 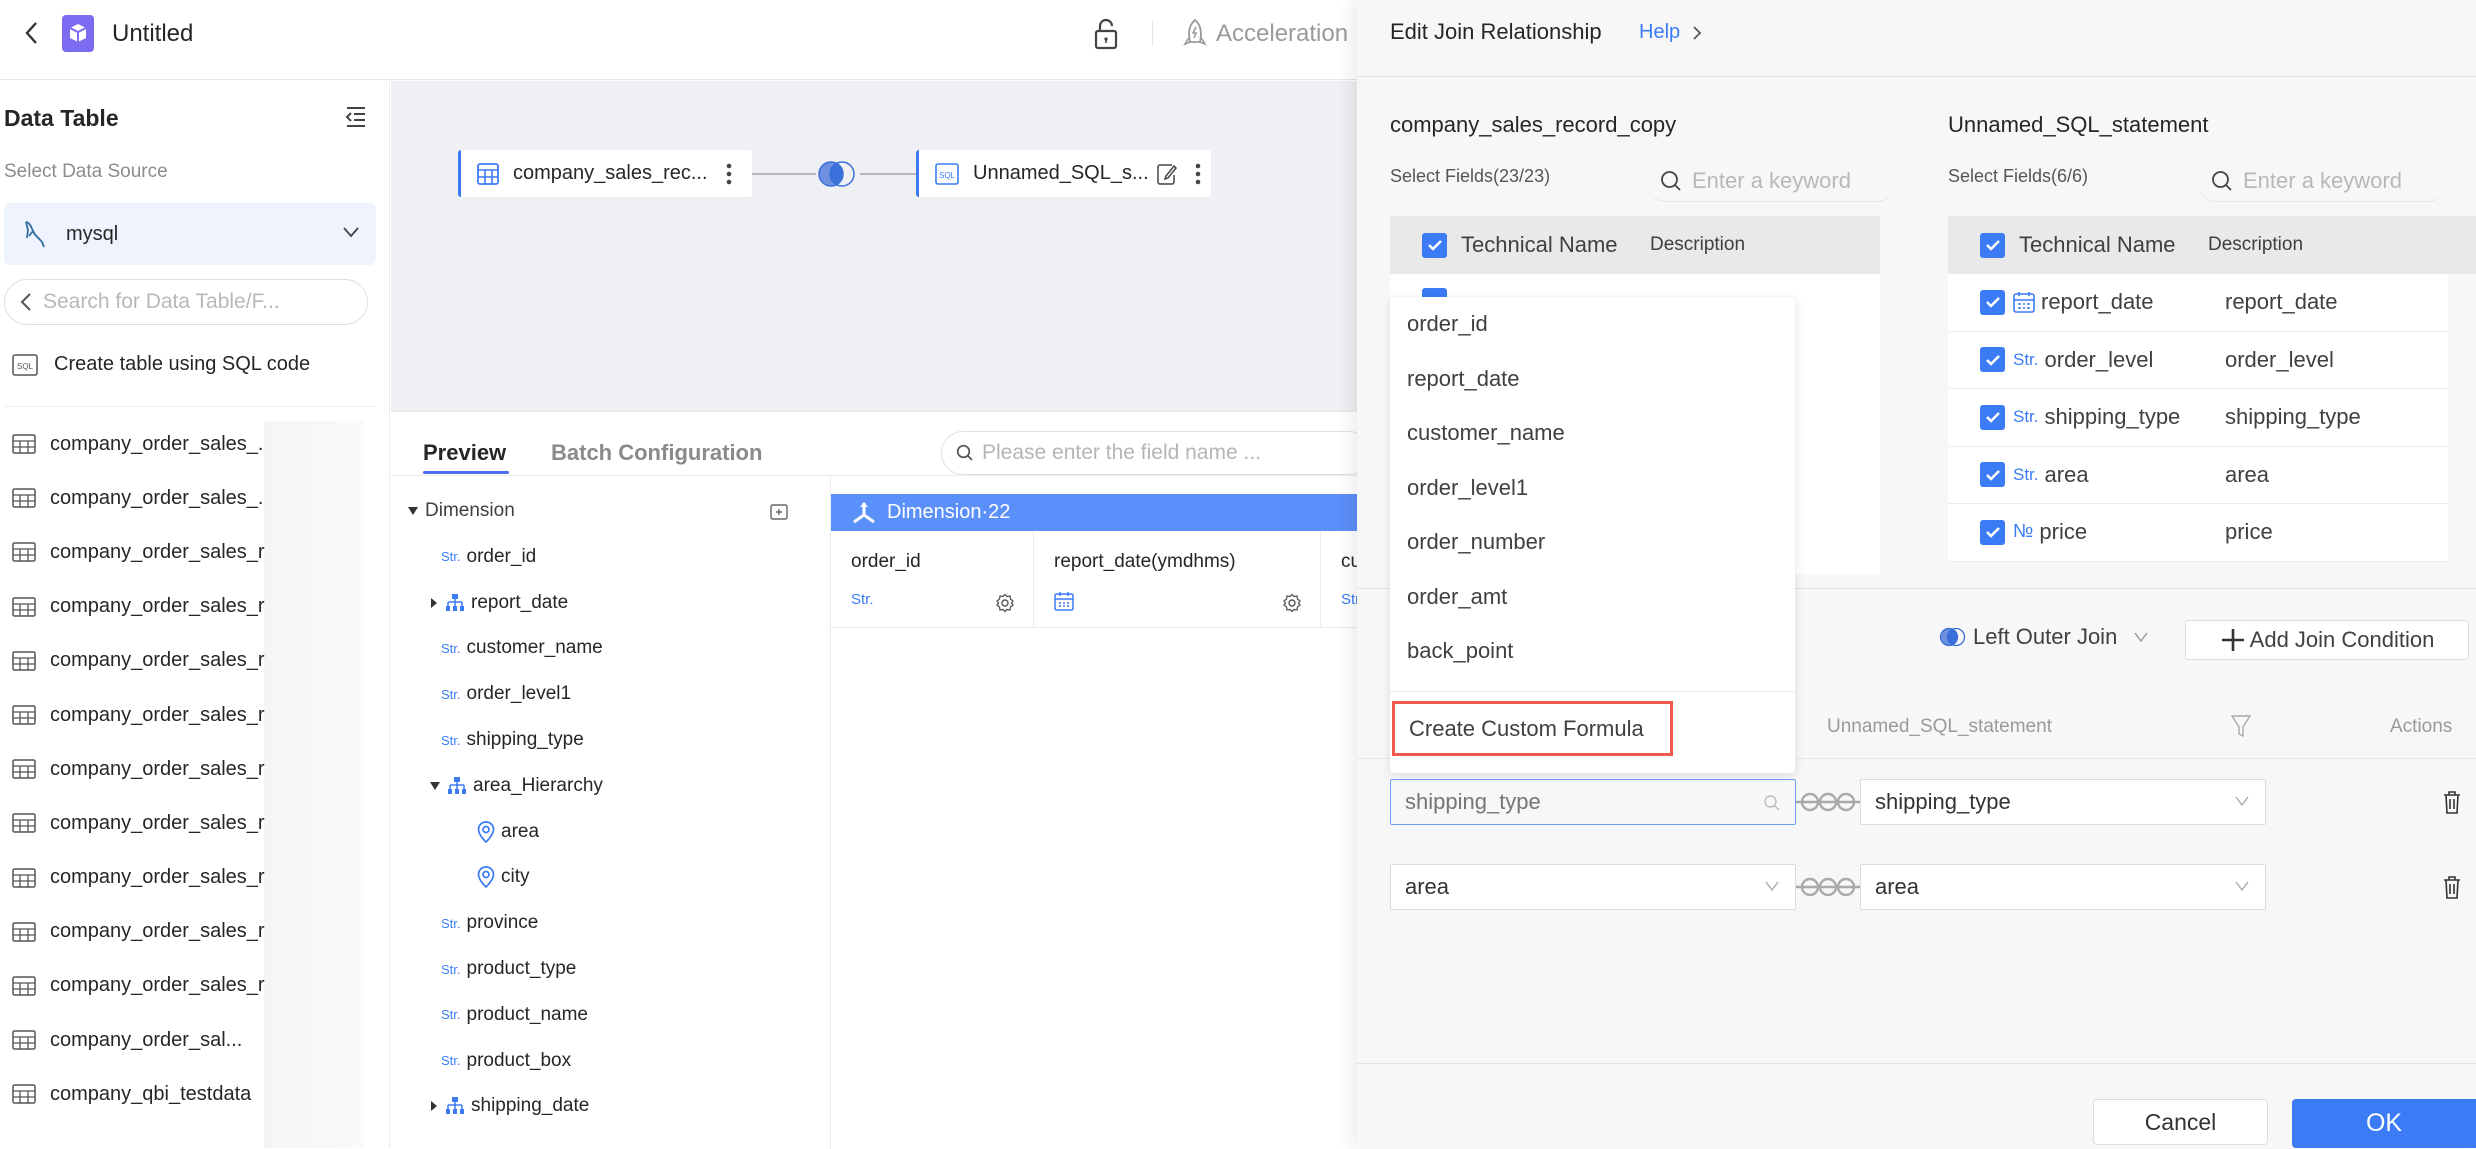 I want to click on filter-icon, so click(x=2241, y=726).